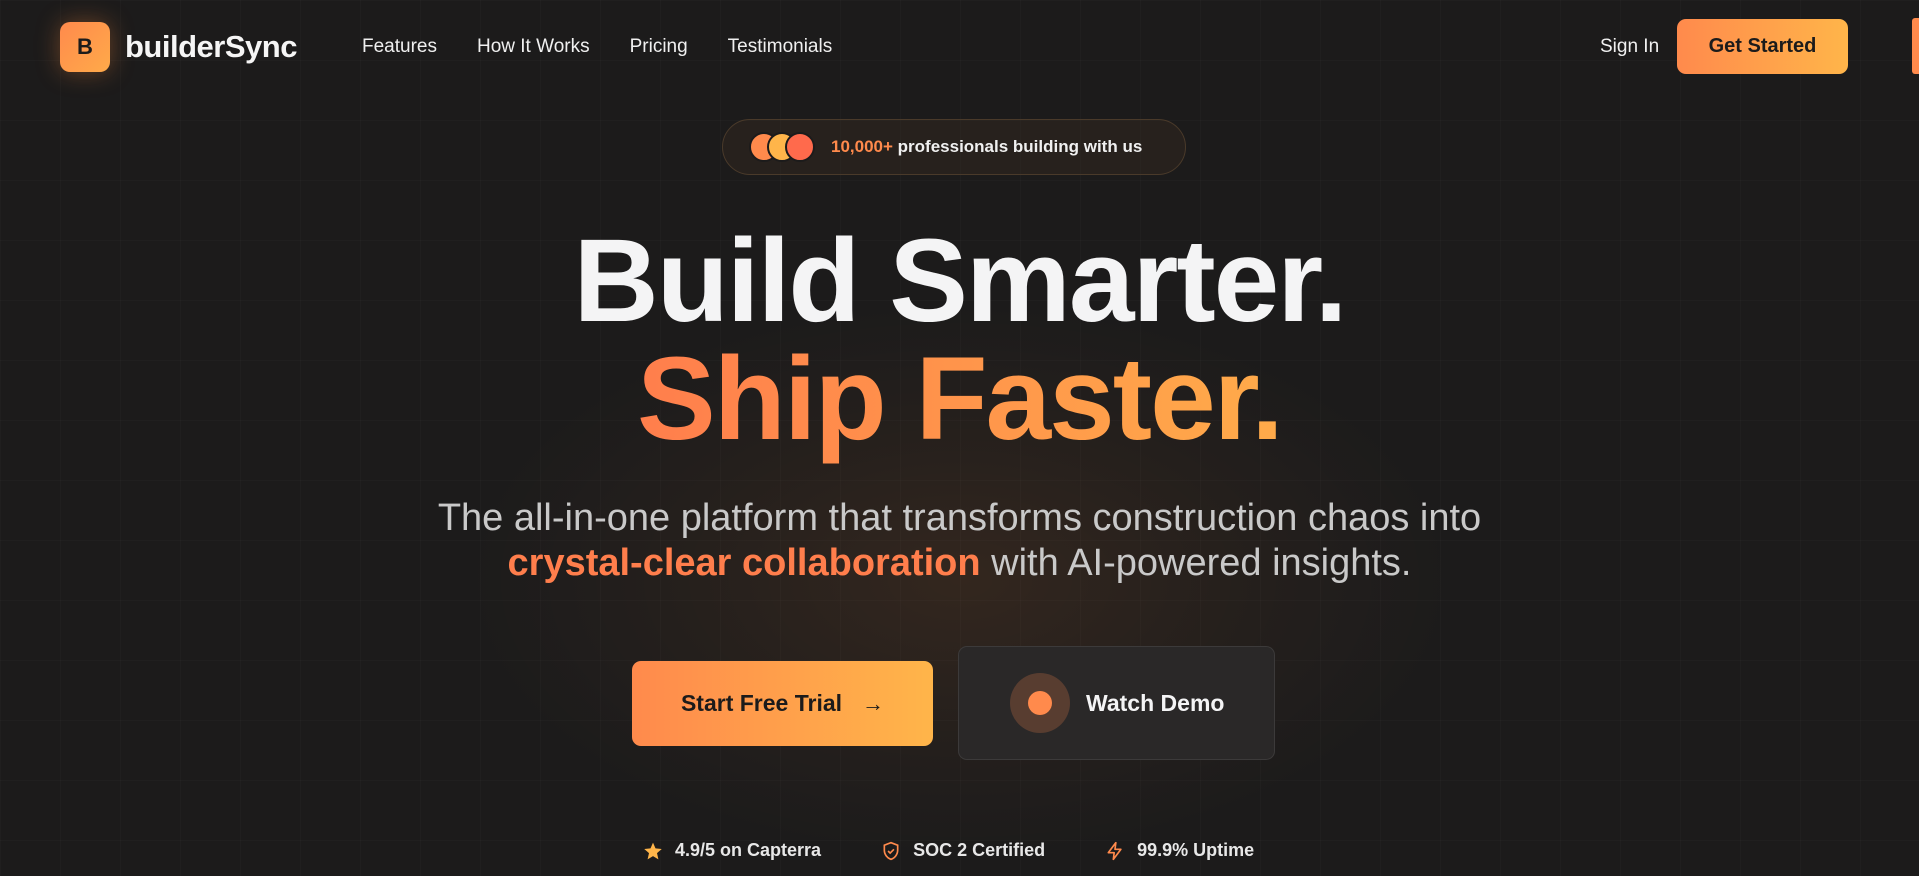  What do you see at coordinates (1915, 46) in the screenshot?
I see `edge-accent` at bounding box center [1915, 46].